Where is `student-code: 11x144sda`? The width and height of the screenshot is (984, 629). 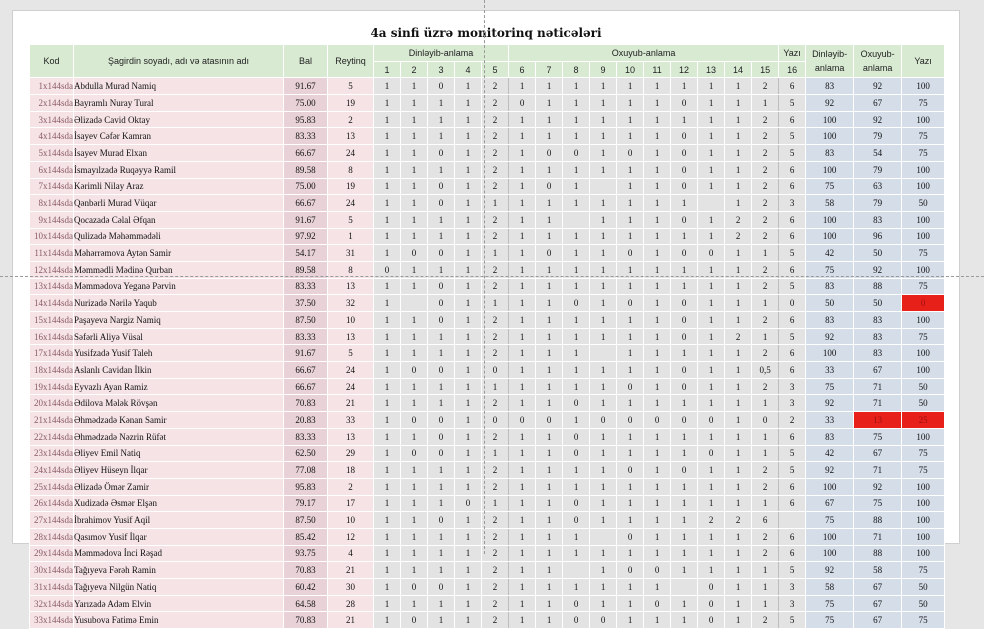 student-code: 11x144sda is located at coordinates (51, 253).